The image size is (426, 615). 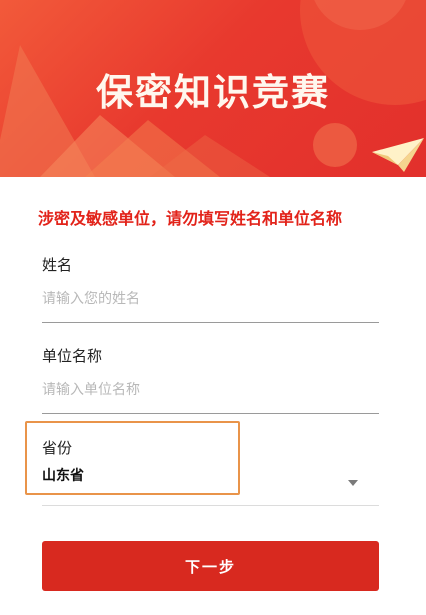 What do you see at coordinates (57, 265) in the screenshot?
I see `name-label: 姓名` at bounding box center [57, 265].